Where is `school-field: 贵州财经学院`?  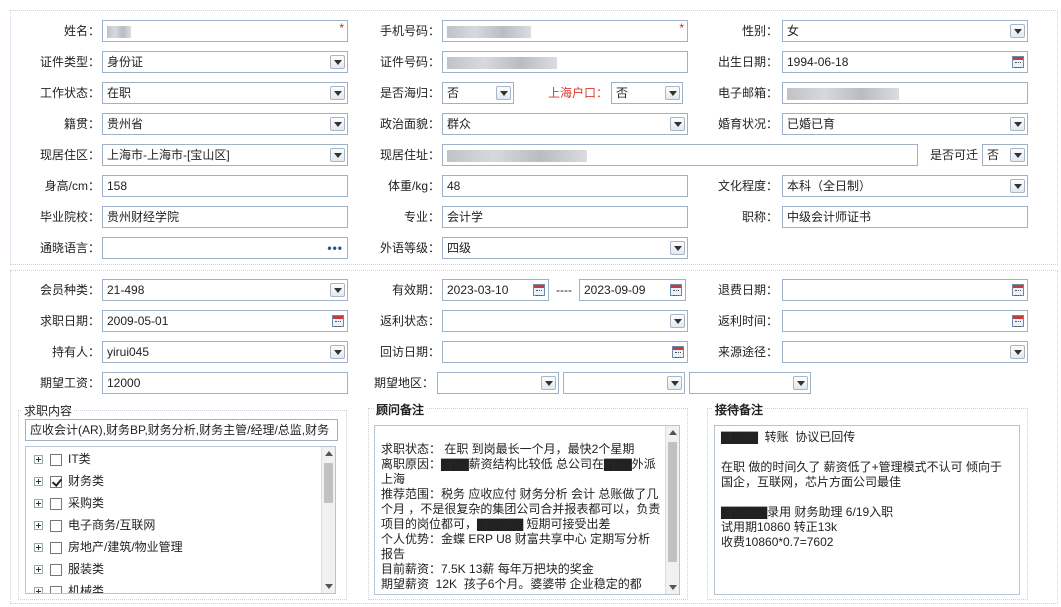
school-field: 贵州财经学院 is located at coordinates (225, 217).